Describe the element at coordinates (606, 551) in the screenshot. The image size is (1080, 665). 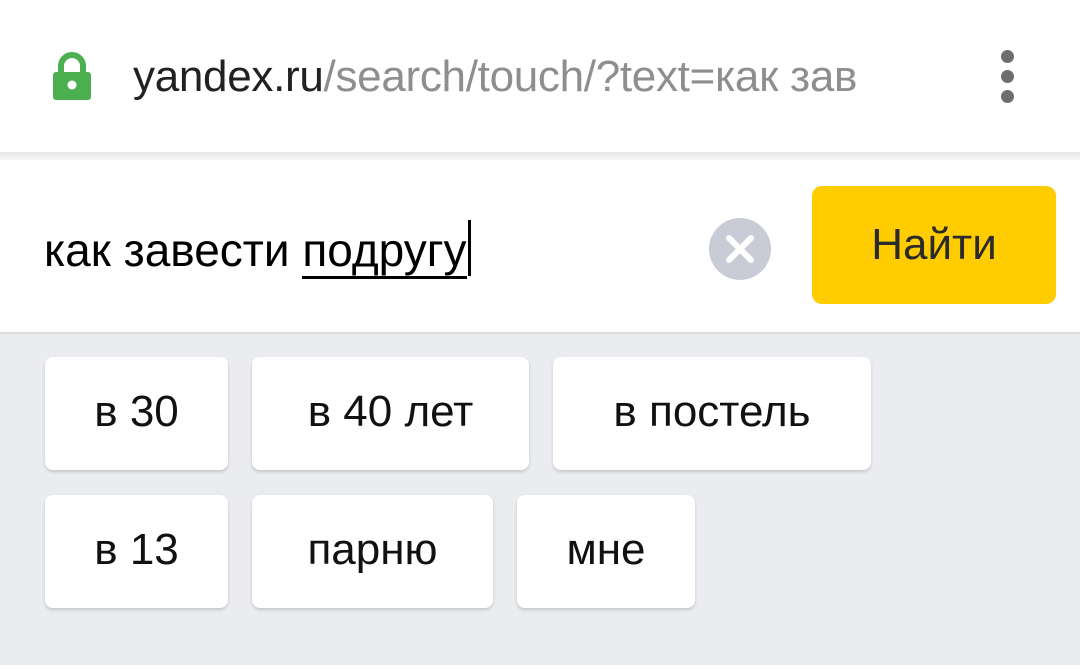
I see `suggestion-chip: мне` at that location.